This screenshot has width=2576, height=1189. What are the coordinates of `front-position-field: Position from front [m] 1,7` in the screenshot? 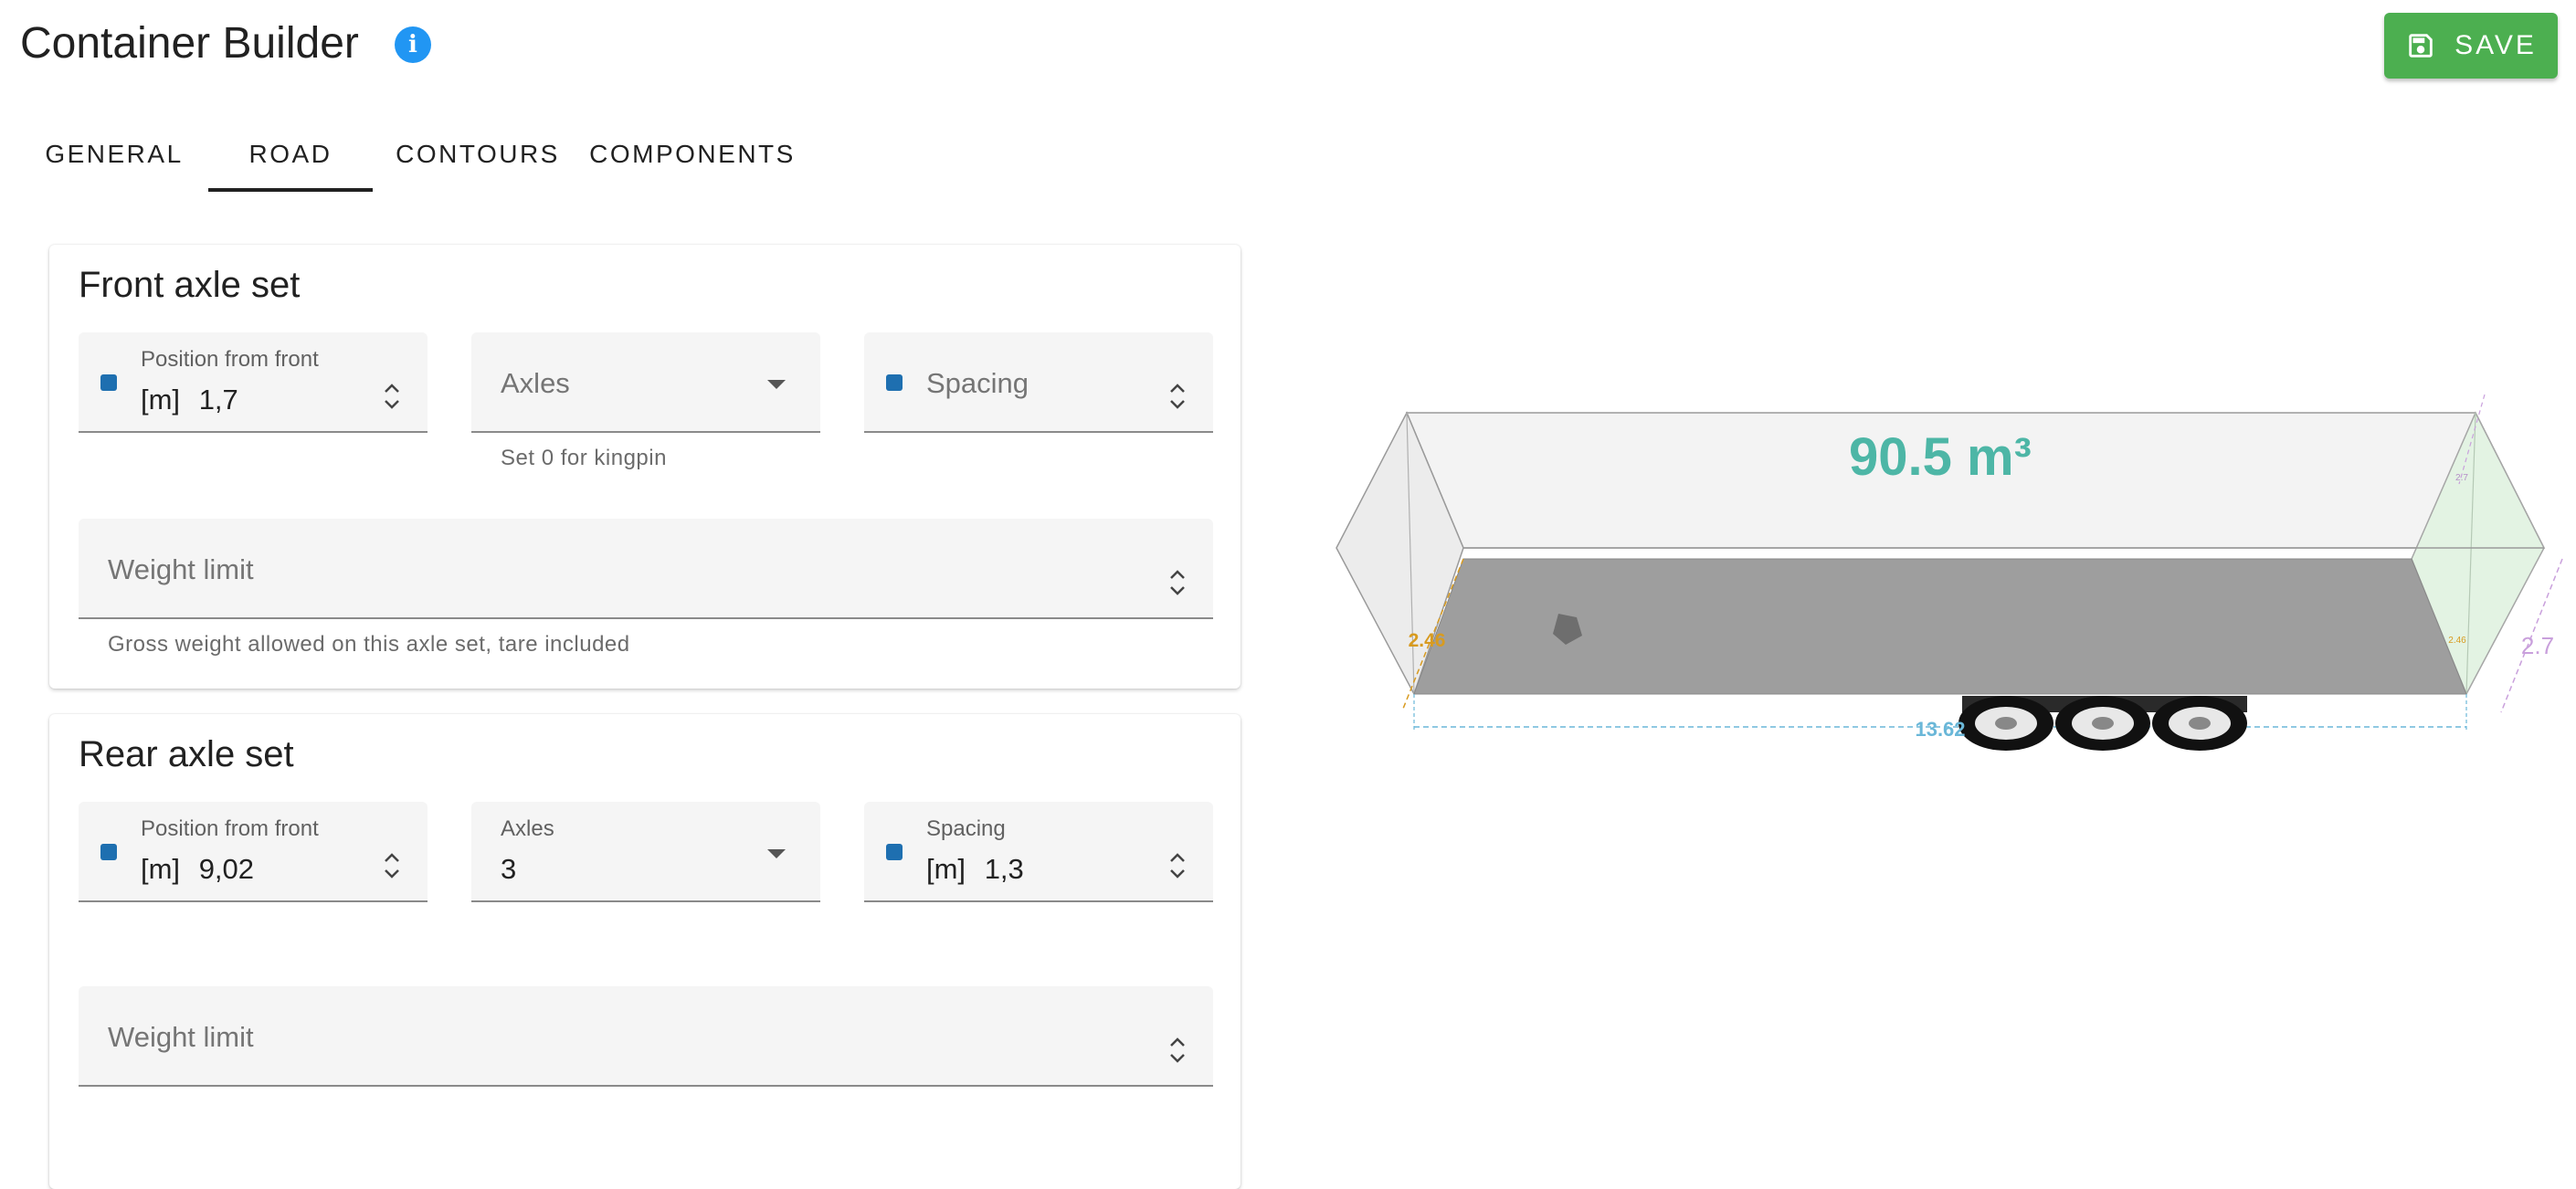 It's located at (253, 382).